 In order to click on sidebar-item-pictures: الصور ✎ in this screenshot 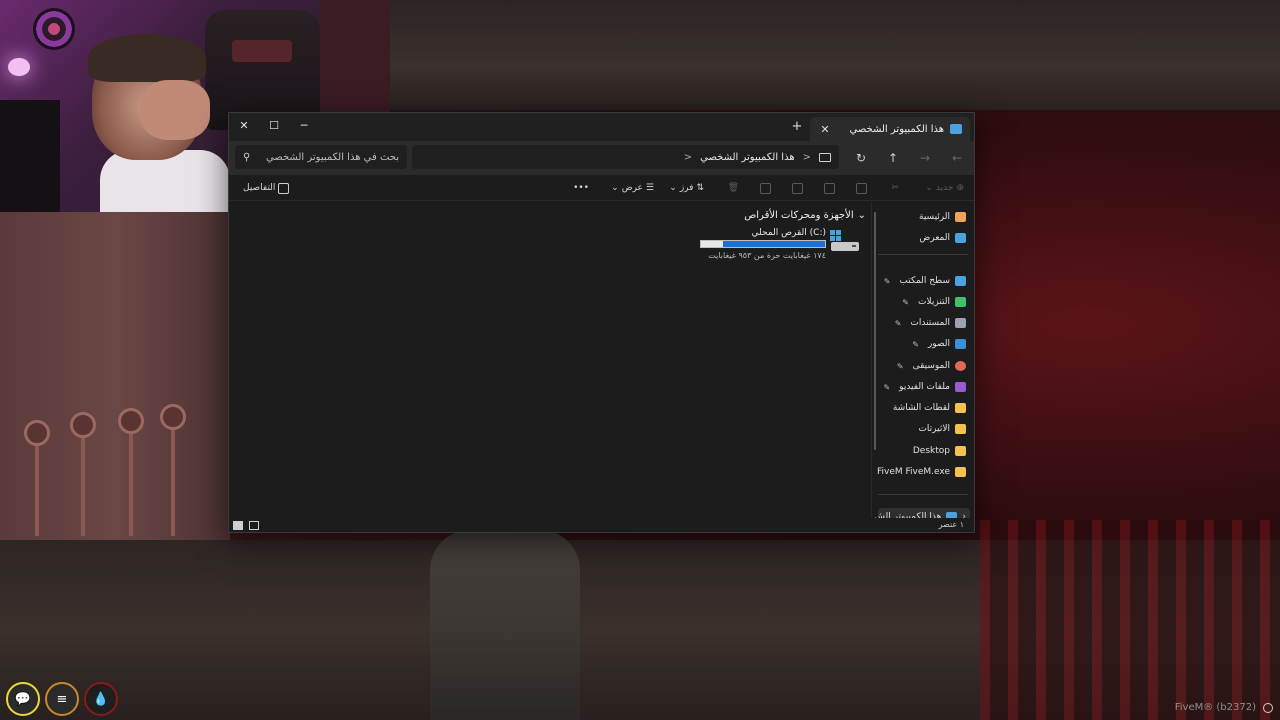, I will do `click(939, 344)`.